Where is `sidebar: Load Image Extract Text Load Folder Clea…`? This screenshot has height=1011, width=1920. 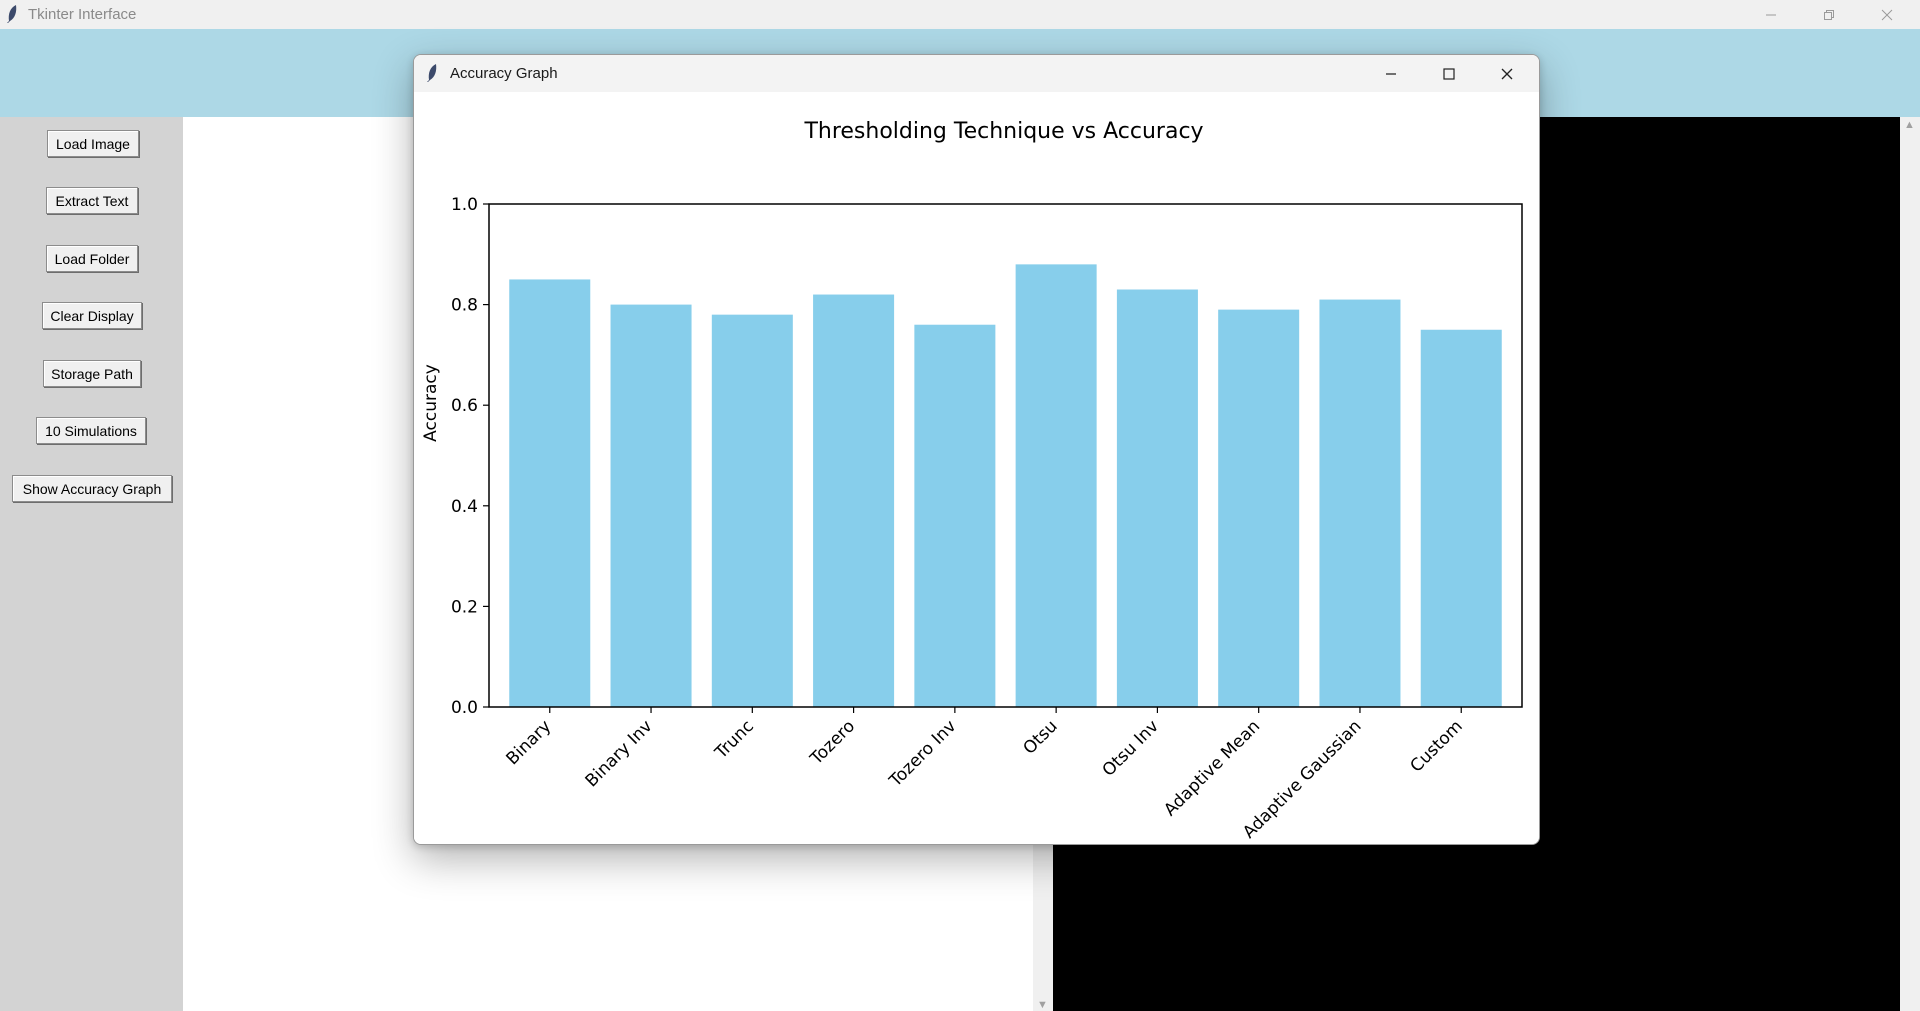 sidebar: Load Image Extract Text Load Folder Clea… is located at coordinates (91, 564).